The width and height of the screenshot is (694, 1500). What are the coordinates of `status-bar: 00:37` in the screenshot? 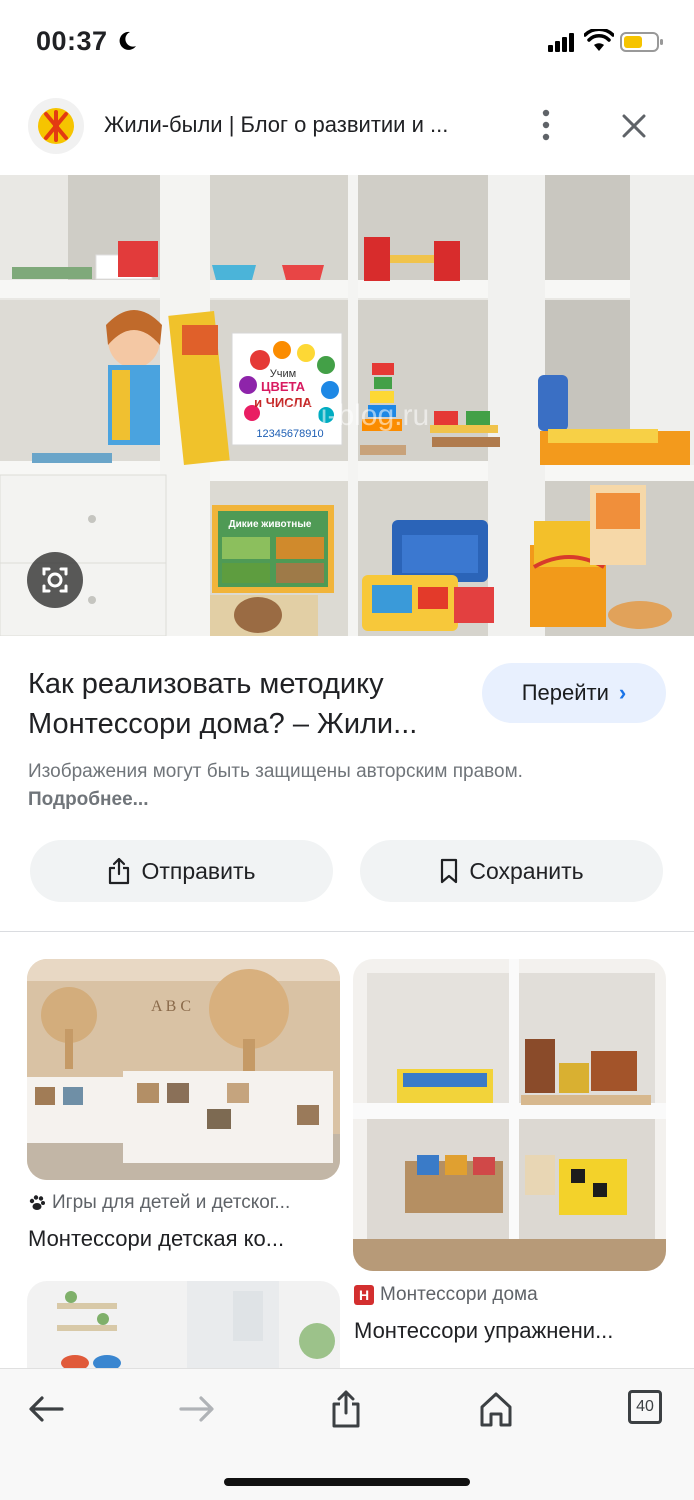 It's located at (347, 42).